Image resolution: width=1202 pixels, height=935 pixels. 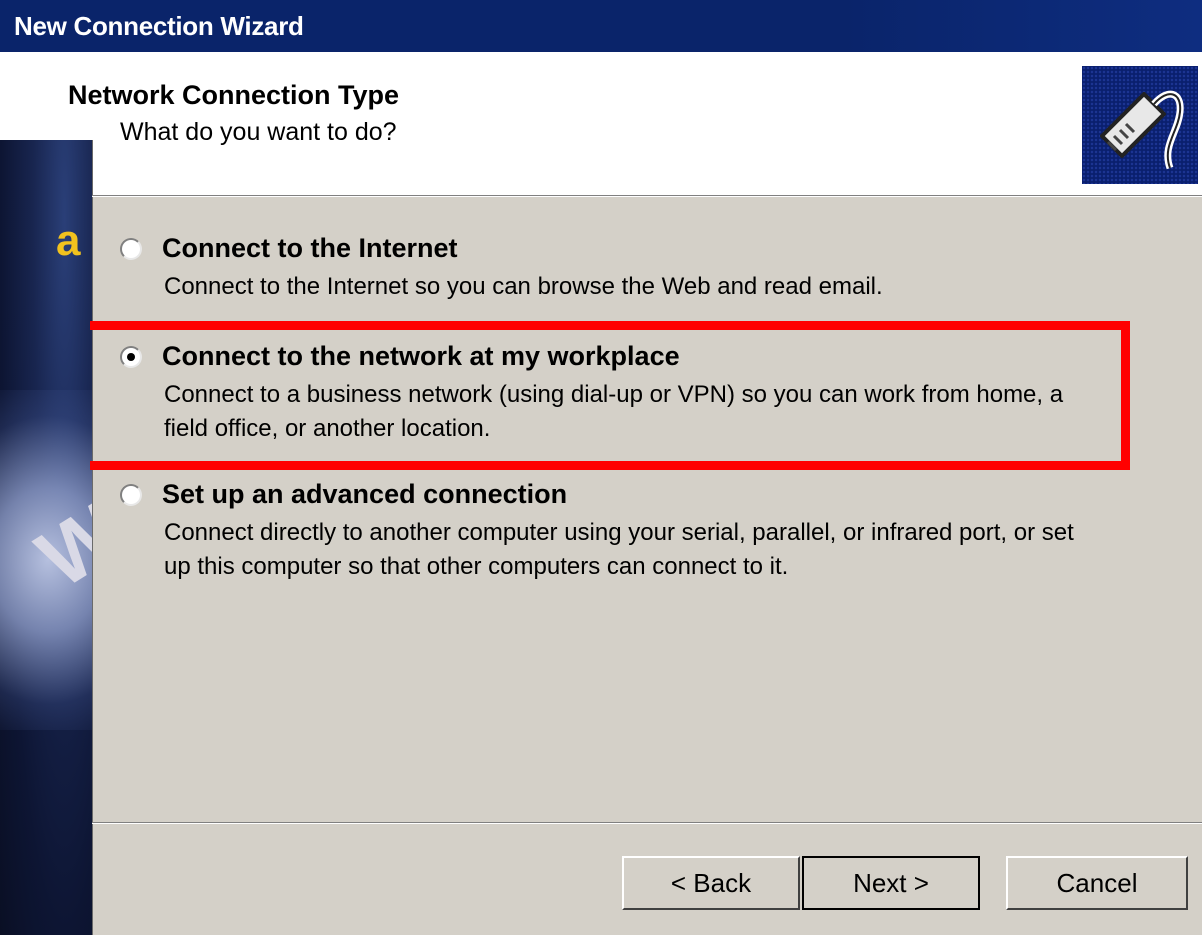 I want to click on page-title: Network Connection Type, so click(x=234, y=95).